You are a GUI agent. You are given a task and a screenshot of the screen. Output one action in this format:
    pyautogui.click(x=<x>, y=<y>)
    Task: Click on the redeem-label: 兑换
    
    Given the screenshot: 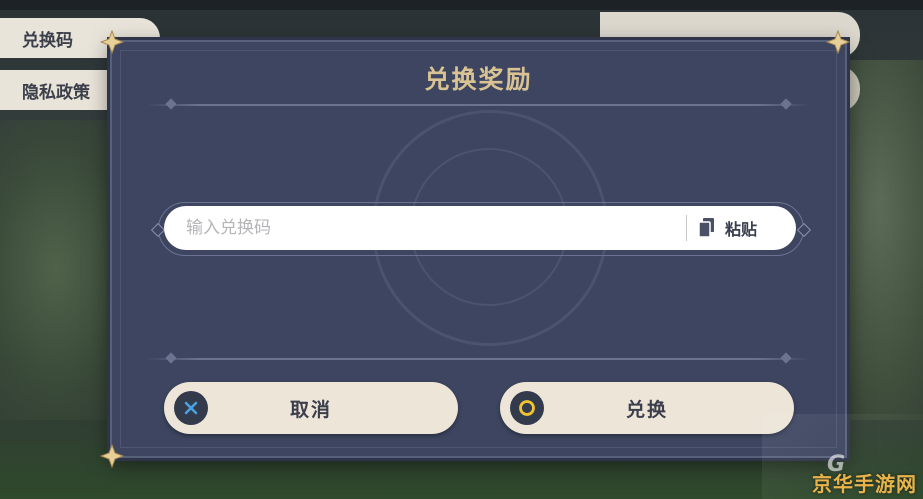 What is the action you would take?
    pyautogui.click(x=646, y=409)
    